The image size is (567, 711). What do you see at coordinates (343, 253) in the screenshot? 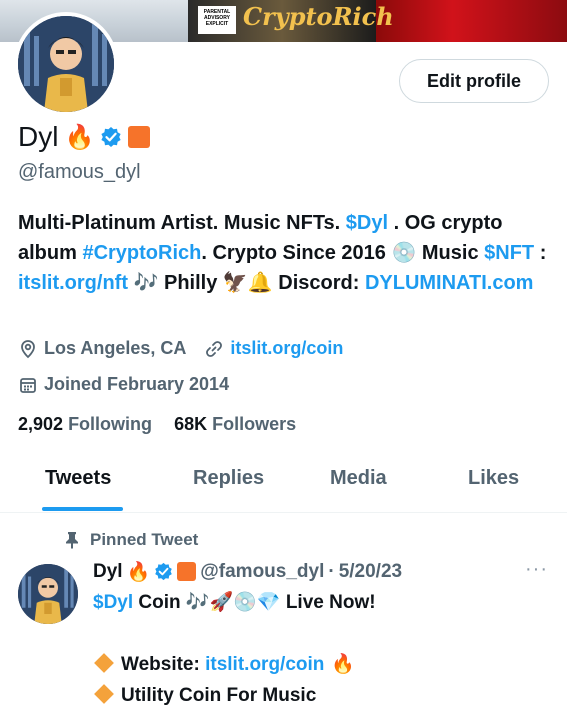
I see `bio-text: . Crypto Since 2016 💿 Music` at bounding box center [343, 253].